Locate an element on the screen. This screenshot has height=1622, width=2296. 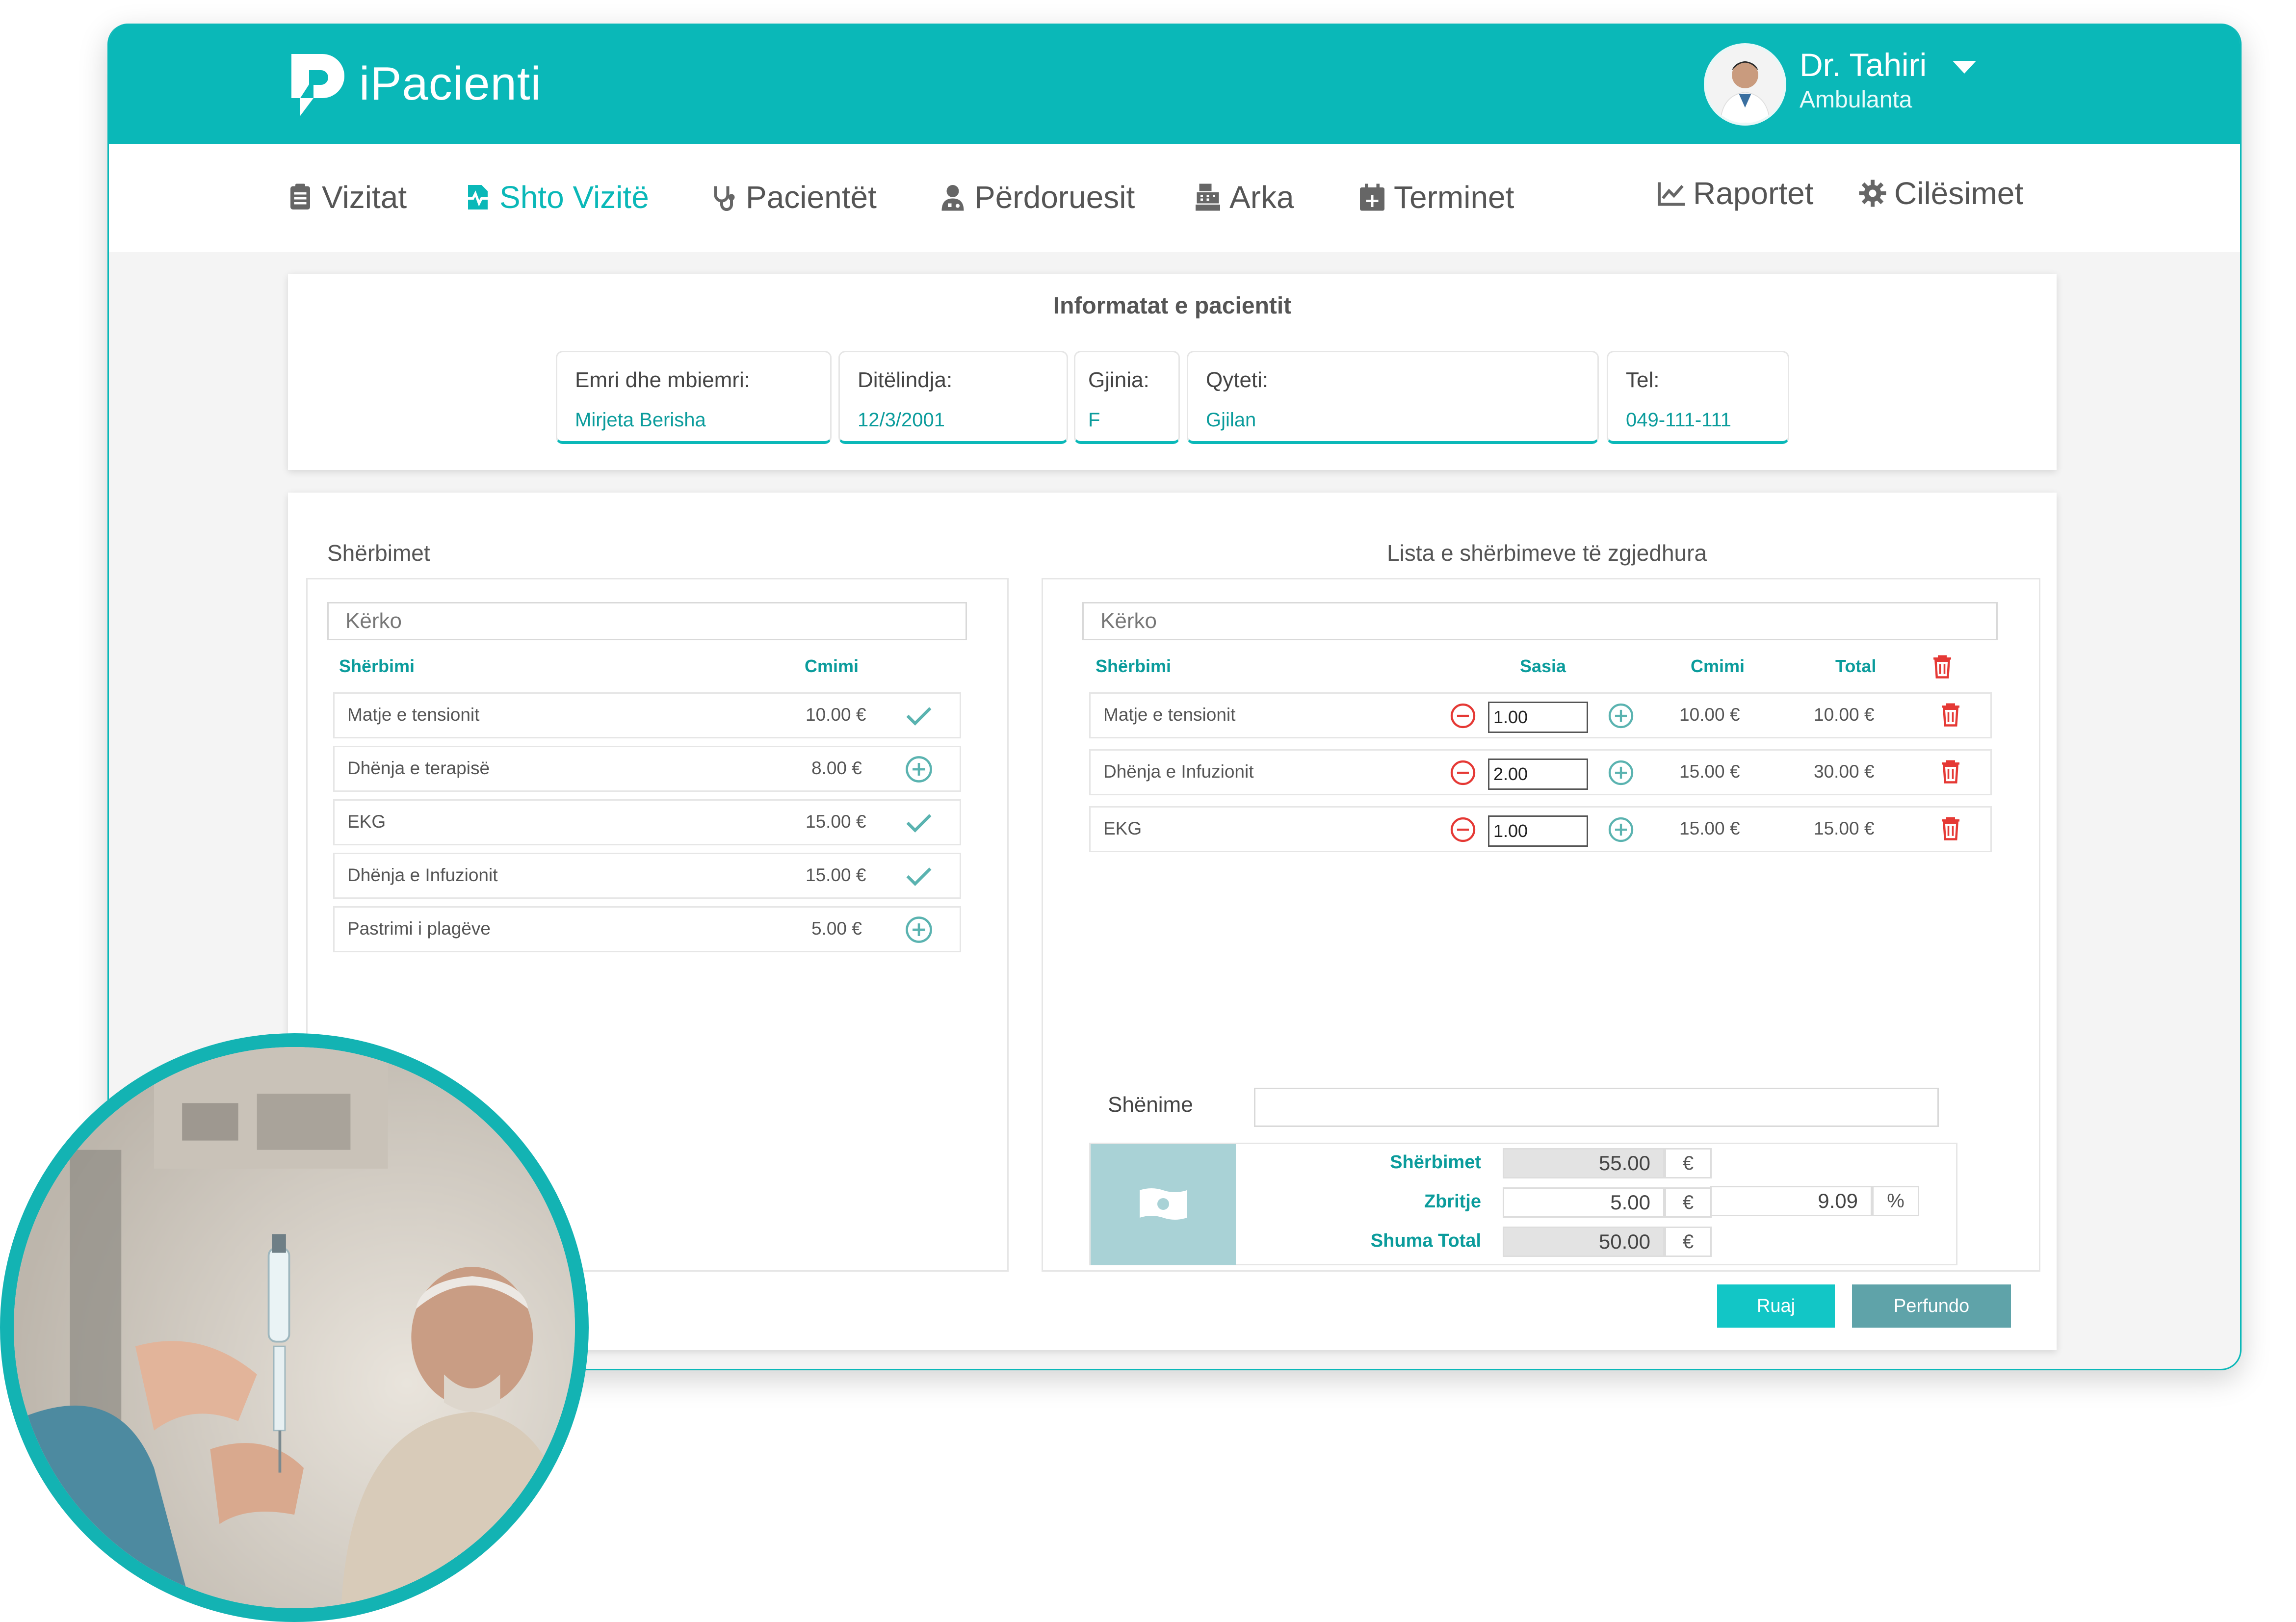
doctor-avatar-icon is located at coordinates (1745, 84).